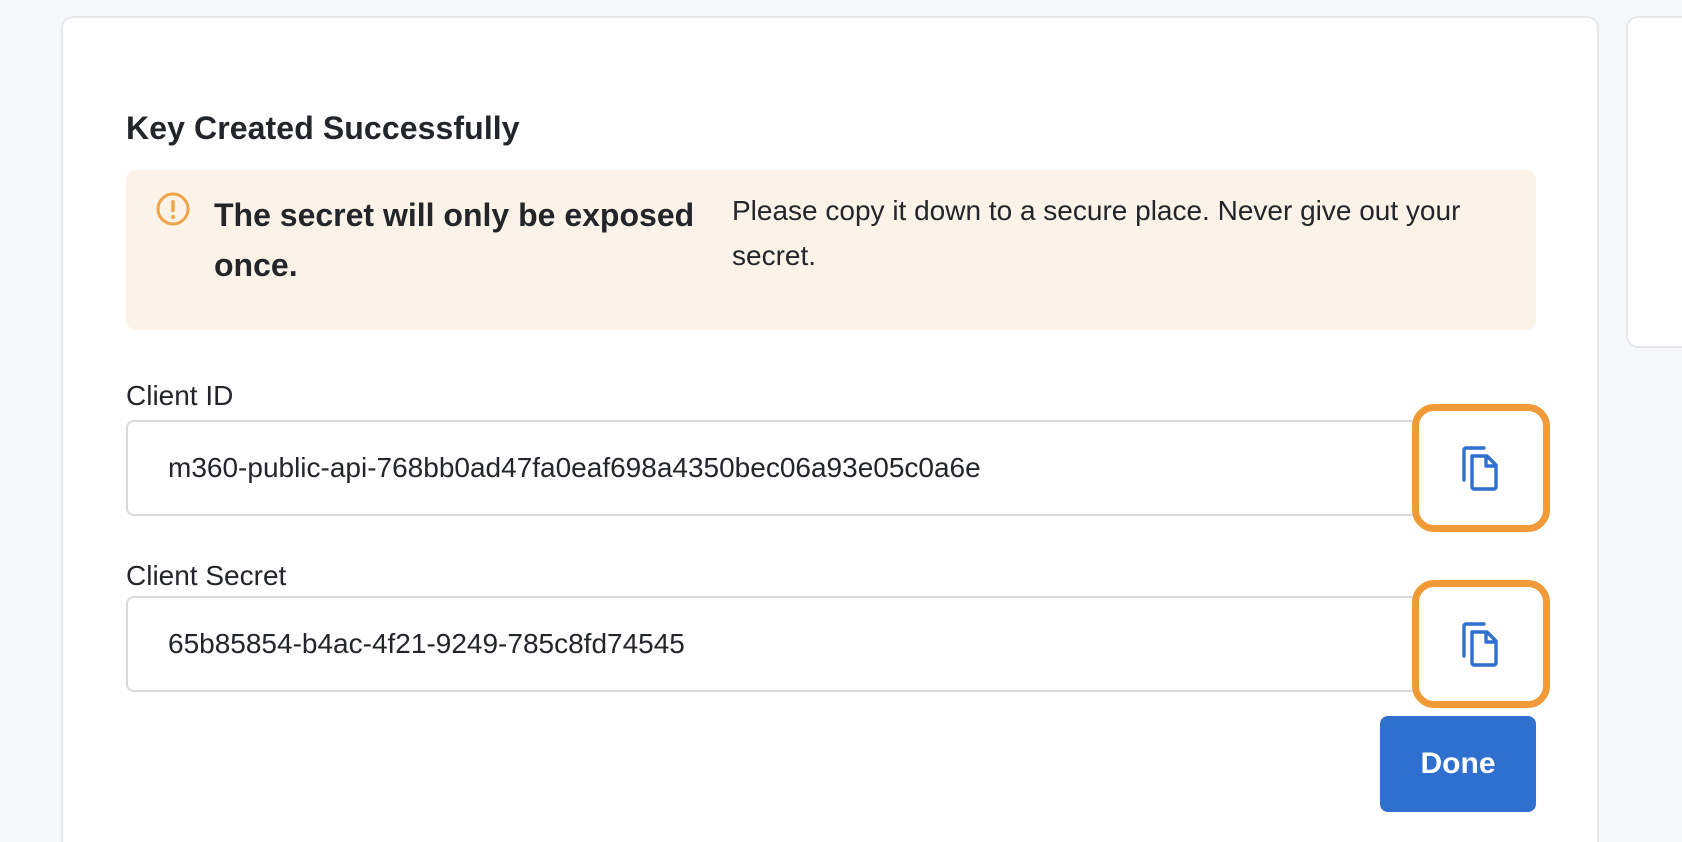  I want to click on side-panel, so click(1654, 182).